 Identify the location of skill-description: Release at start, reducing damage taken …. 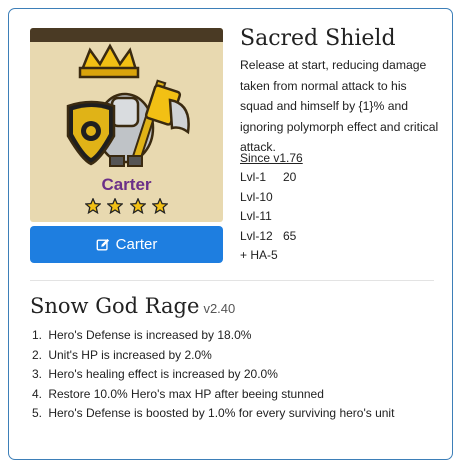
(339, 106).